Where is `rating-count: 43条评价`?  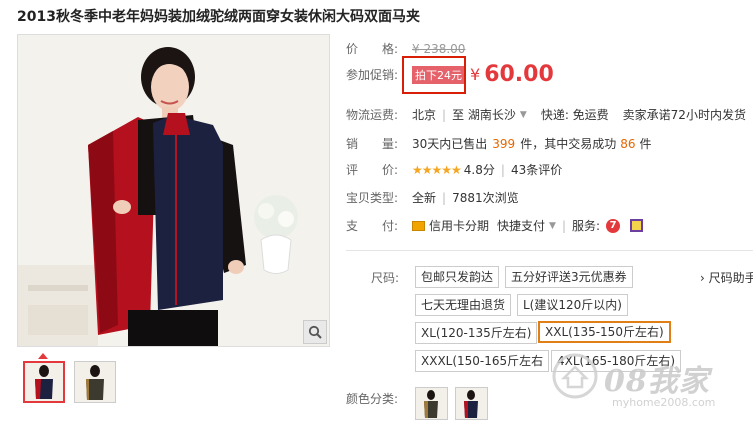
rating-count: 43条评价 is located at coordinates (536, 169).